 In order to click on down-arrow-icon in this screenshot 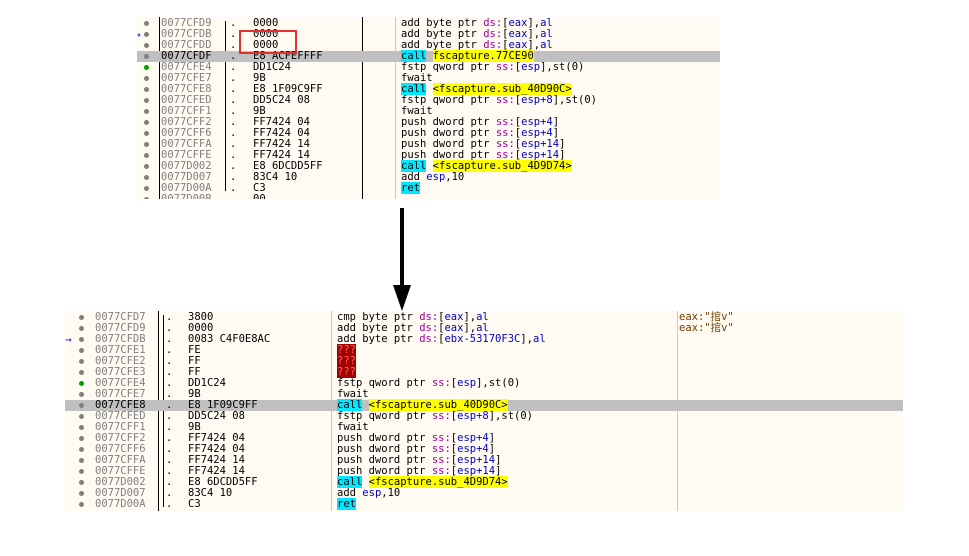, I will do `click(402, 298)`.